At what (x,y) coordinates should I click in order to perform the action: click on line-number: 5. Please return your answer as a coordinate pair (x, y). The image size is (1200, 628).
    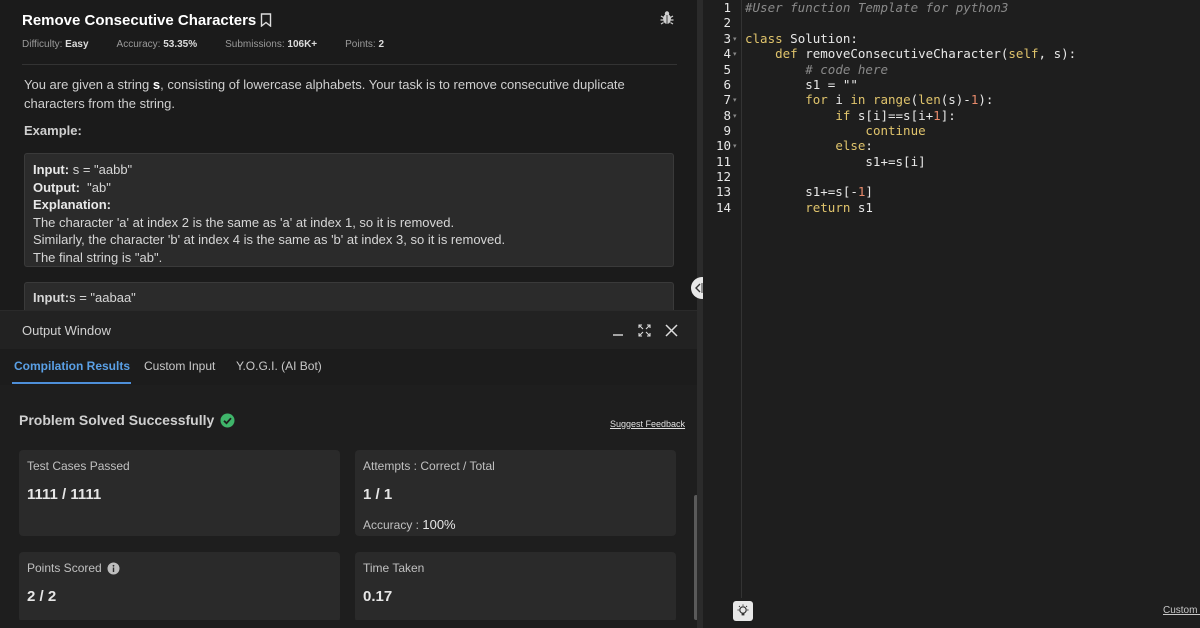
    Looking at the image, I should click on (727, 69).